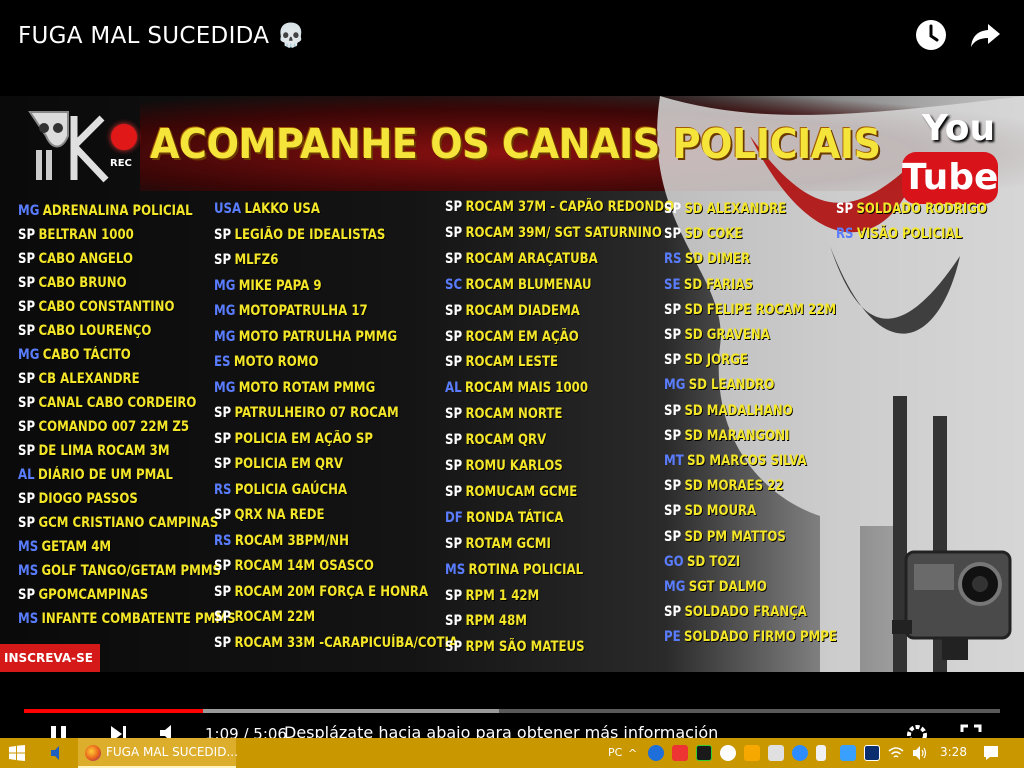 Image resolution: width=1024 pixels, height=768 pixels. Describe the element at coordinates (89, 379) in the screenshot. I see `channel-name: CB ALEXANDRE` at that location.